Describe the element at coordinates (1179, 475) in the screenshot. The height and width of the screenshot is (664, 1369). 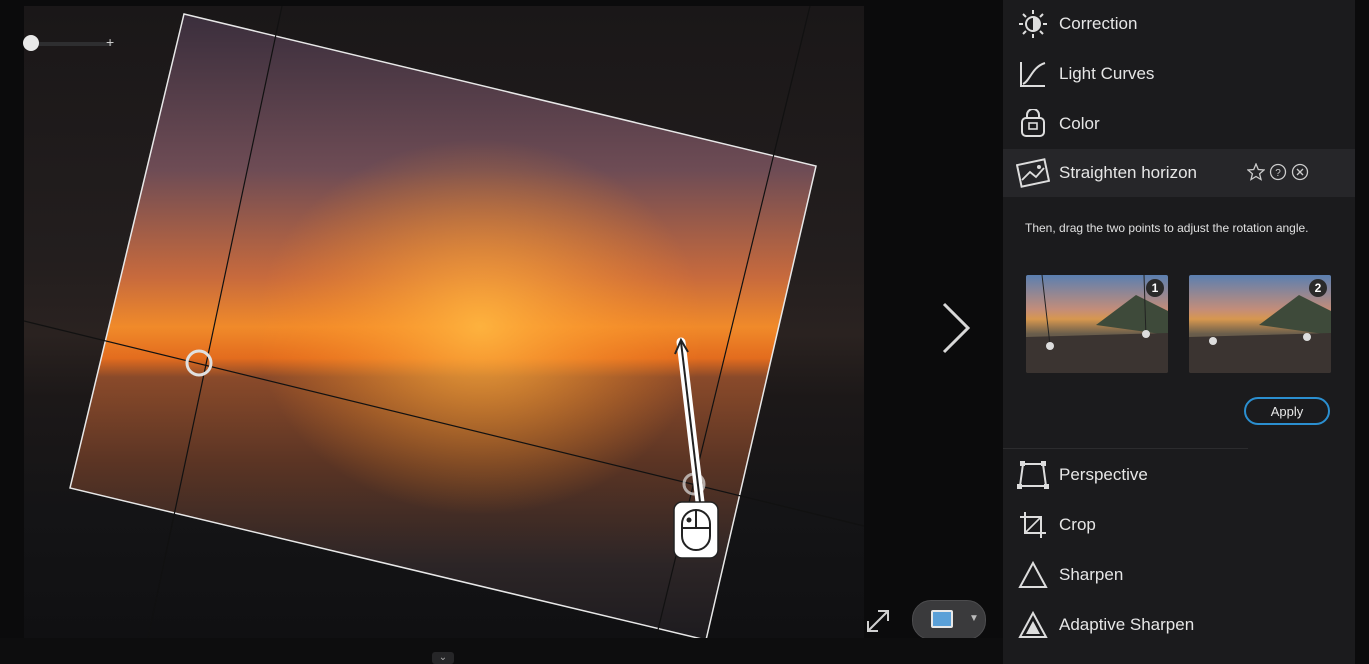
I see `tool-perspective: Perspective` at that location.